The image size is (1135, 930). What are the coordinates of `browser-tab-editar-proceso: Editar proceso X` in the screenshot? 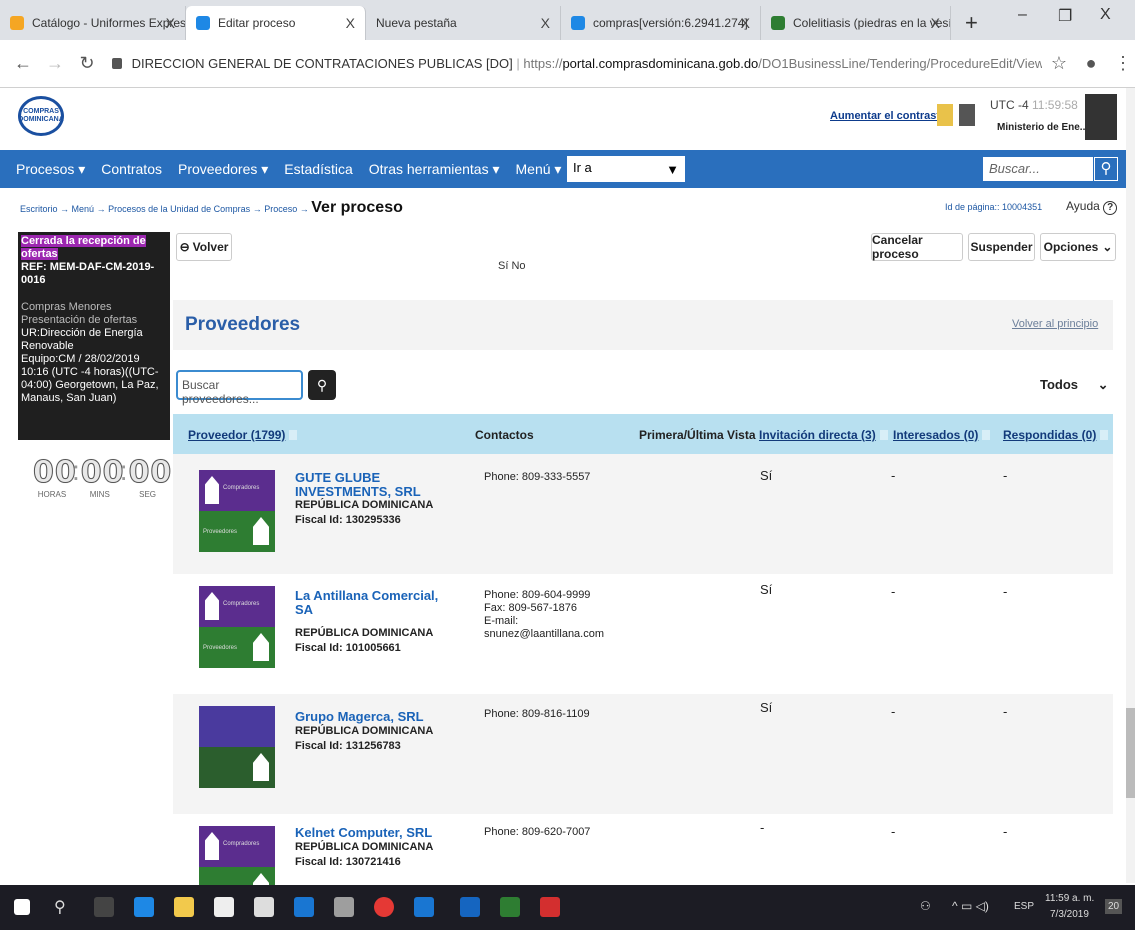 It's located at (276, 23).